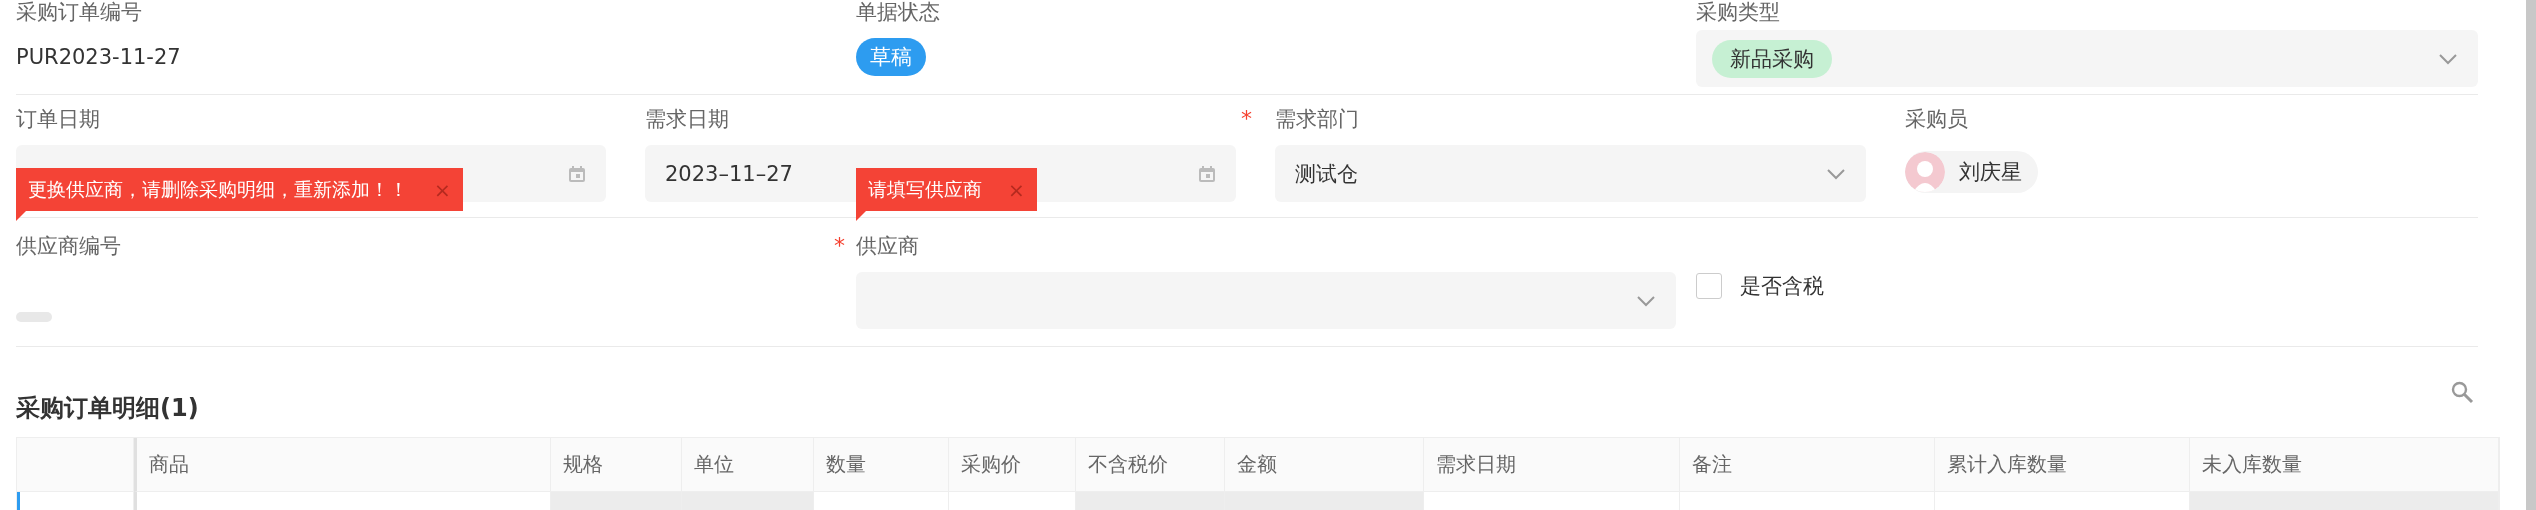 The width and height of the screenshot is (2536, 510). Describe the element at coordinates (1782, 286) in the screenshot. I see `checkbox-label: 是否含税` at that location.